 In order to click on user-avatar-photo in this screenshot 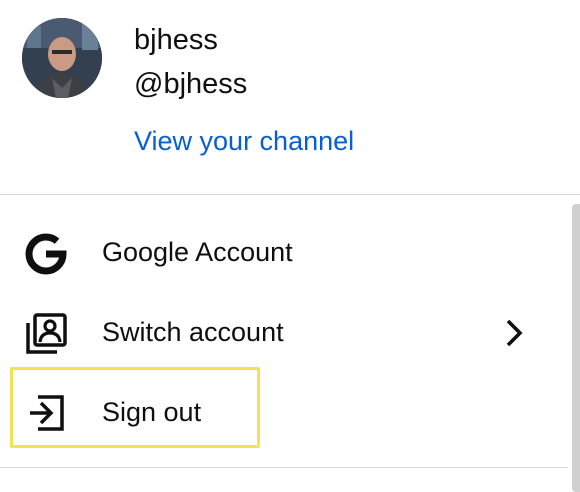, I will do `click(62, 58)`.